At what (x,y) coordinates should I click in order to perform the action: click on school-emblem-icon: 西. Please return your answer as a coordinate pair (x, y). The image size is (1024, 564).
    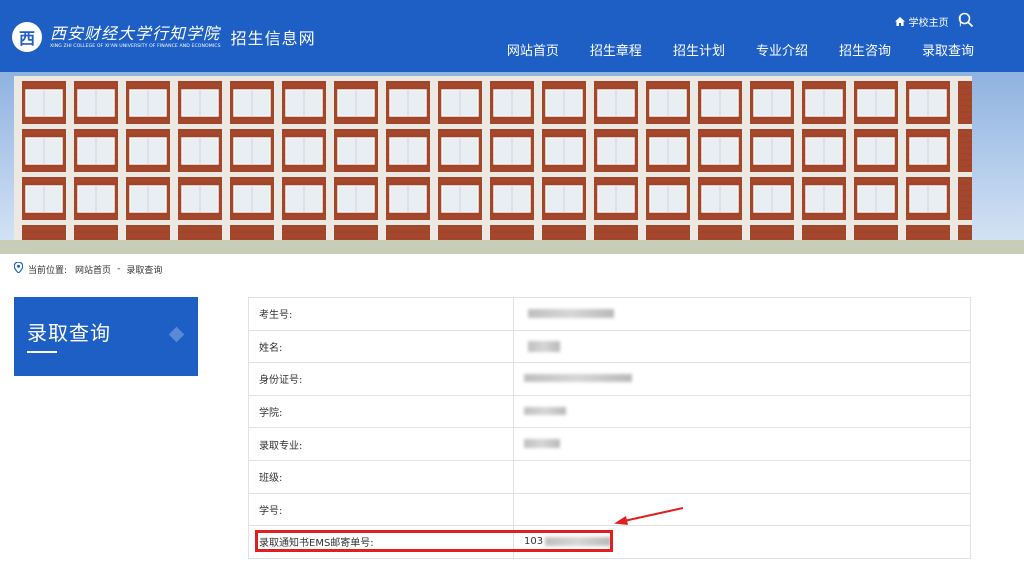
    Looking at the image, I should click on (27, 37).